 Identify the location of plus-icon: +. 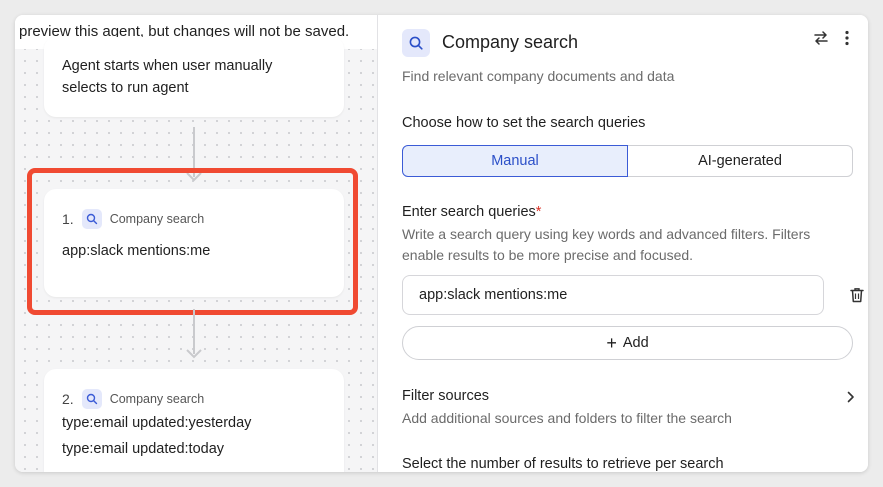
(611, 343).